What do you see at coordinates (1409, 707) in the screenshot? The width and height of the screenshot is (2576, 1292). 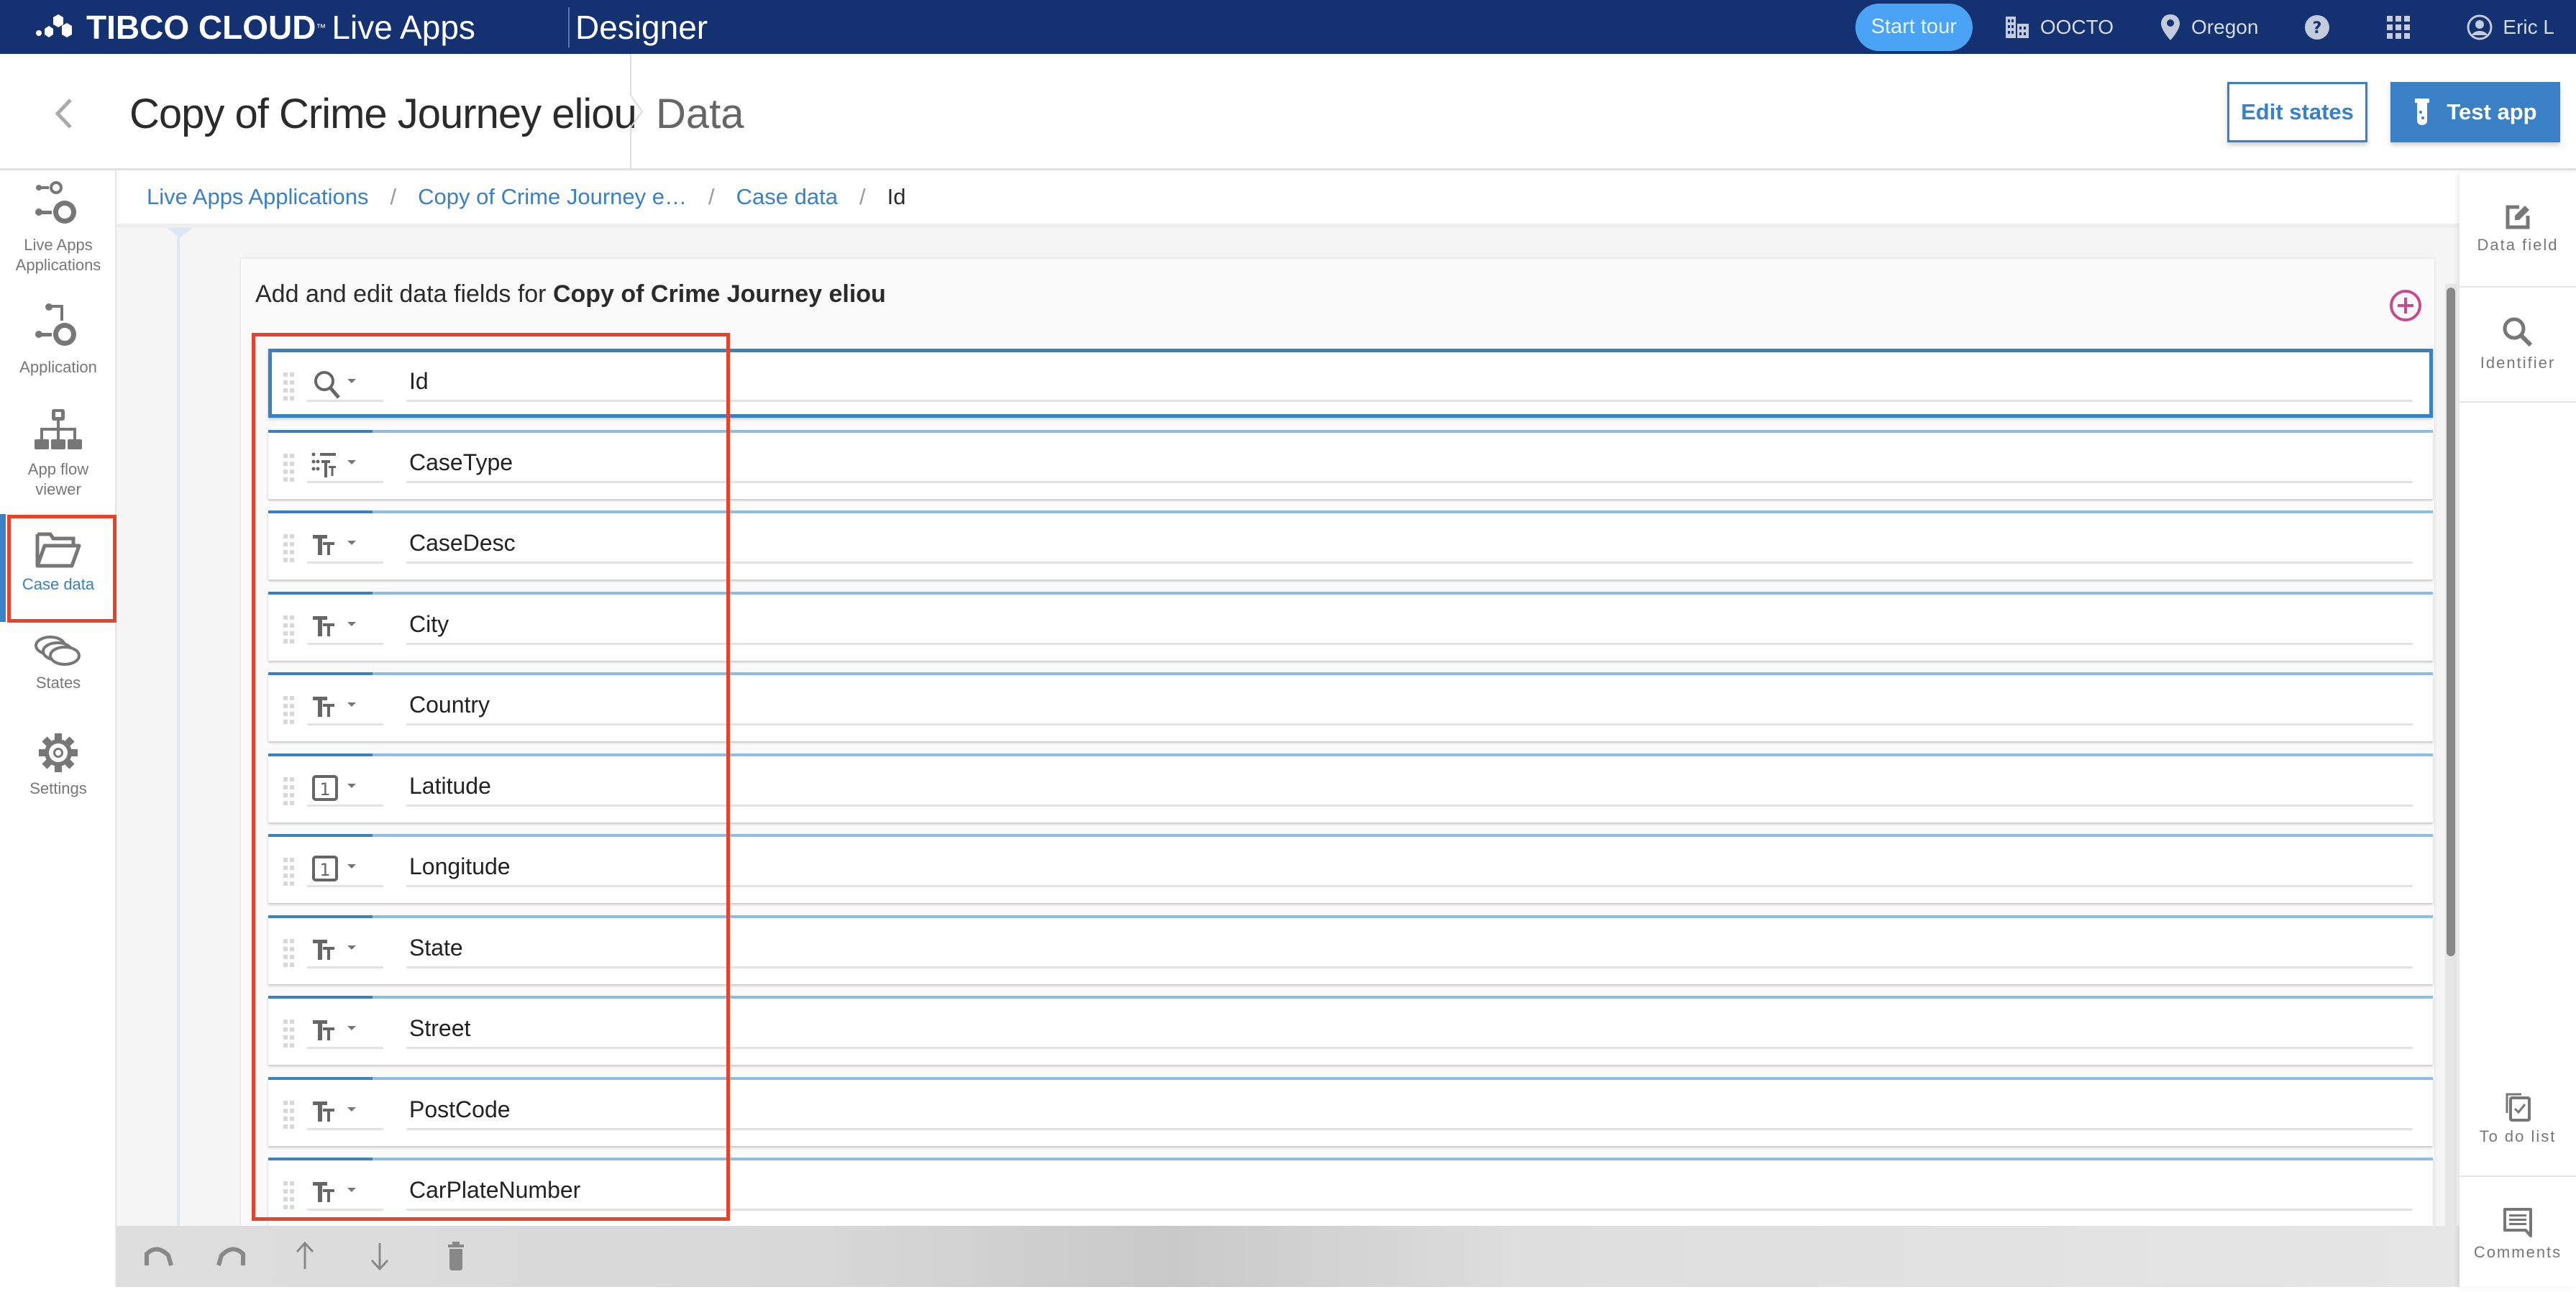 I see `field-name-input: Country` at bounding box center [1409, 707].